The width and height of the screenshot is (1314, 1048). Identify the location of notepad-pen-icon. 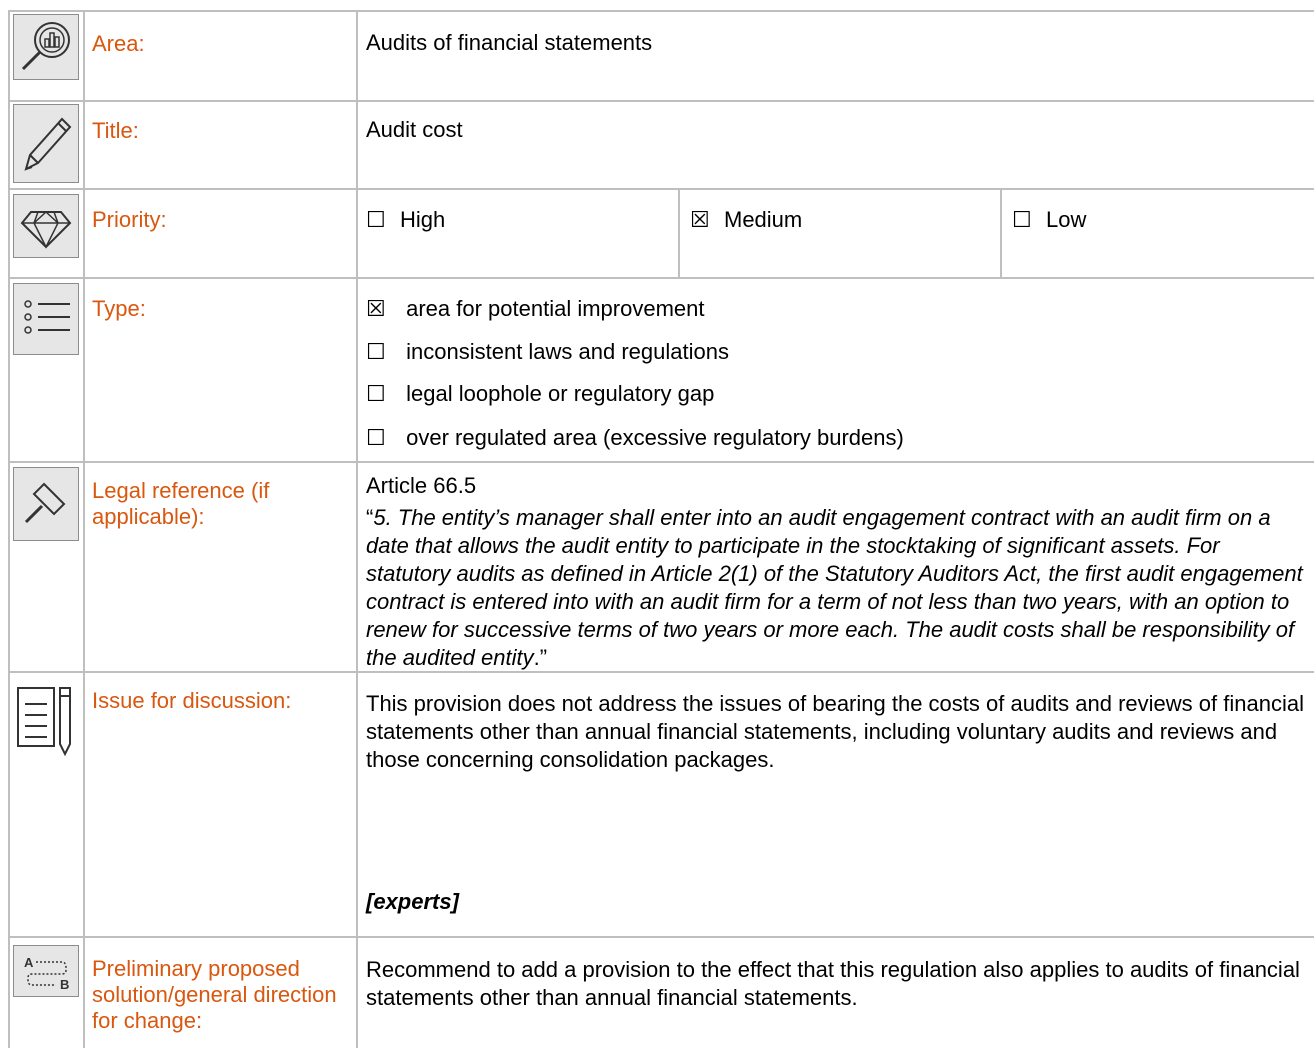
(46, 724).